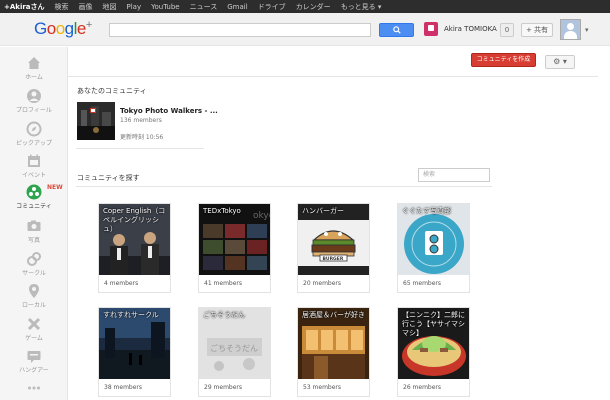  I want to click on community-card: ごちそうだん ごちそうだん 29 members, so click(234, 352).